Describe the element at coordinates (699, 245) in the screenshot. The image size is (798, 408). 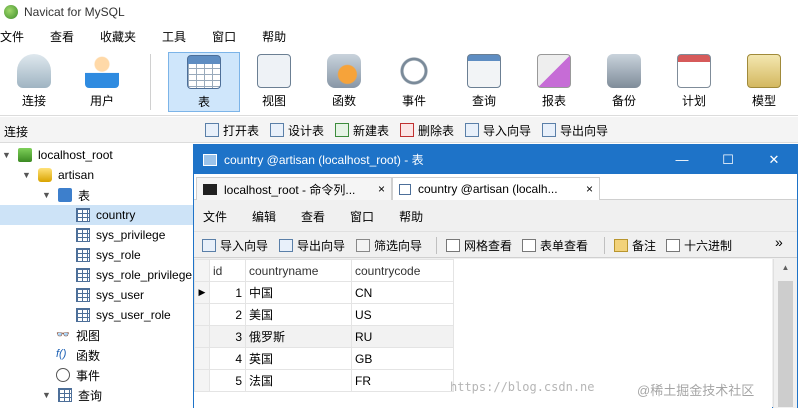
I see `hex-button: 十六进制` at that location.